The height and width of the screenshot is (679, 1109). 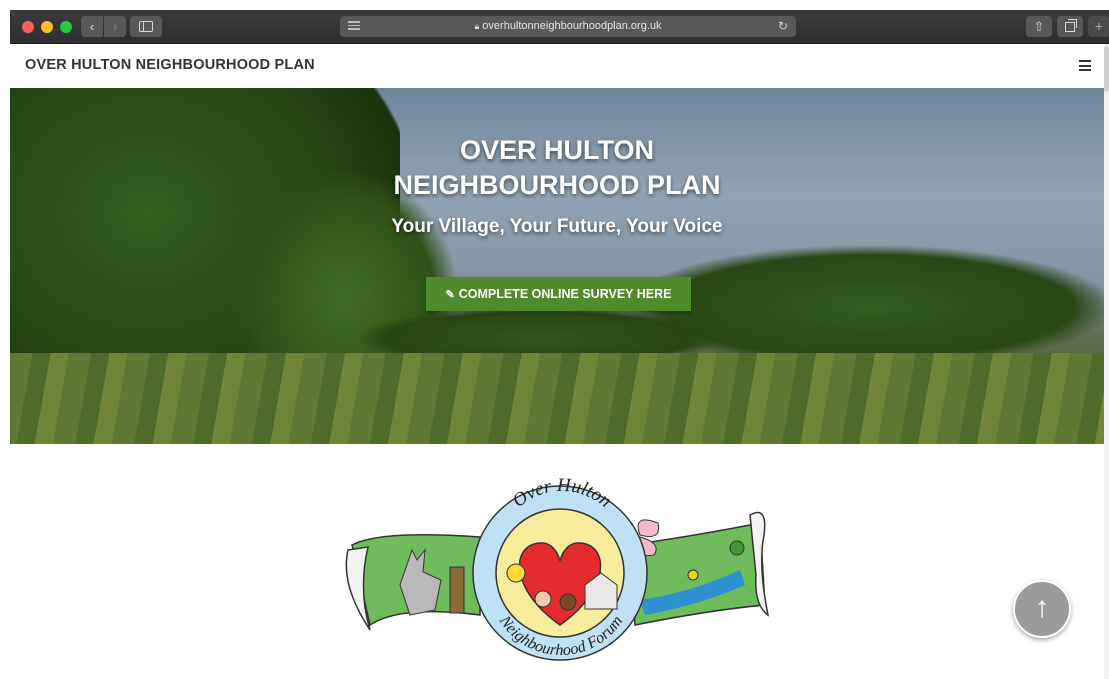 What do you see at coordinates (556, 570) in the screenshot?
I see `forum-logo: Over Hulton Neighbourhood Forum` at bounding box center [556, 570].